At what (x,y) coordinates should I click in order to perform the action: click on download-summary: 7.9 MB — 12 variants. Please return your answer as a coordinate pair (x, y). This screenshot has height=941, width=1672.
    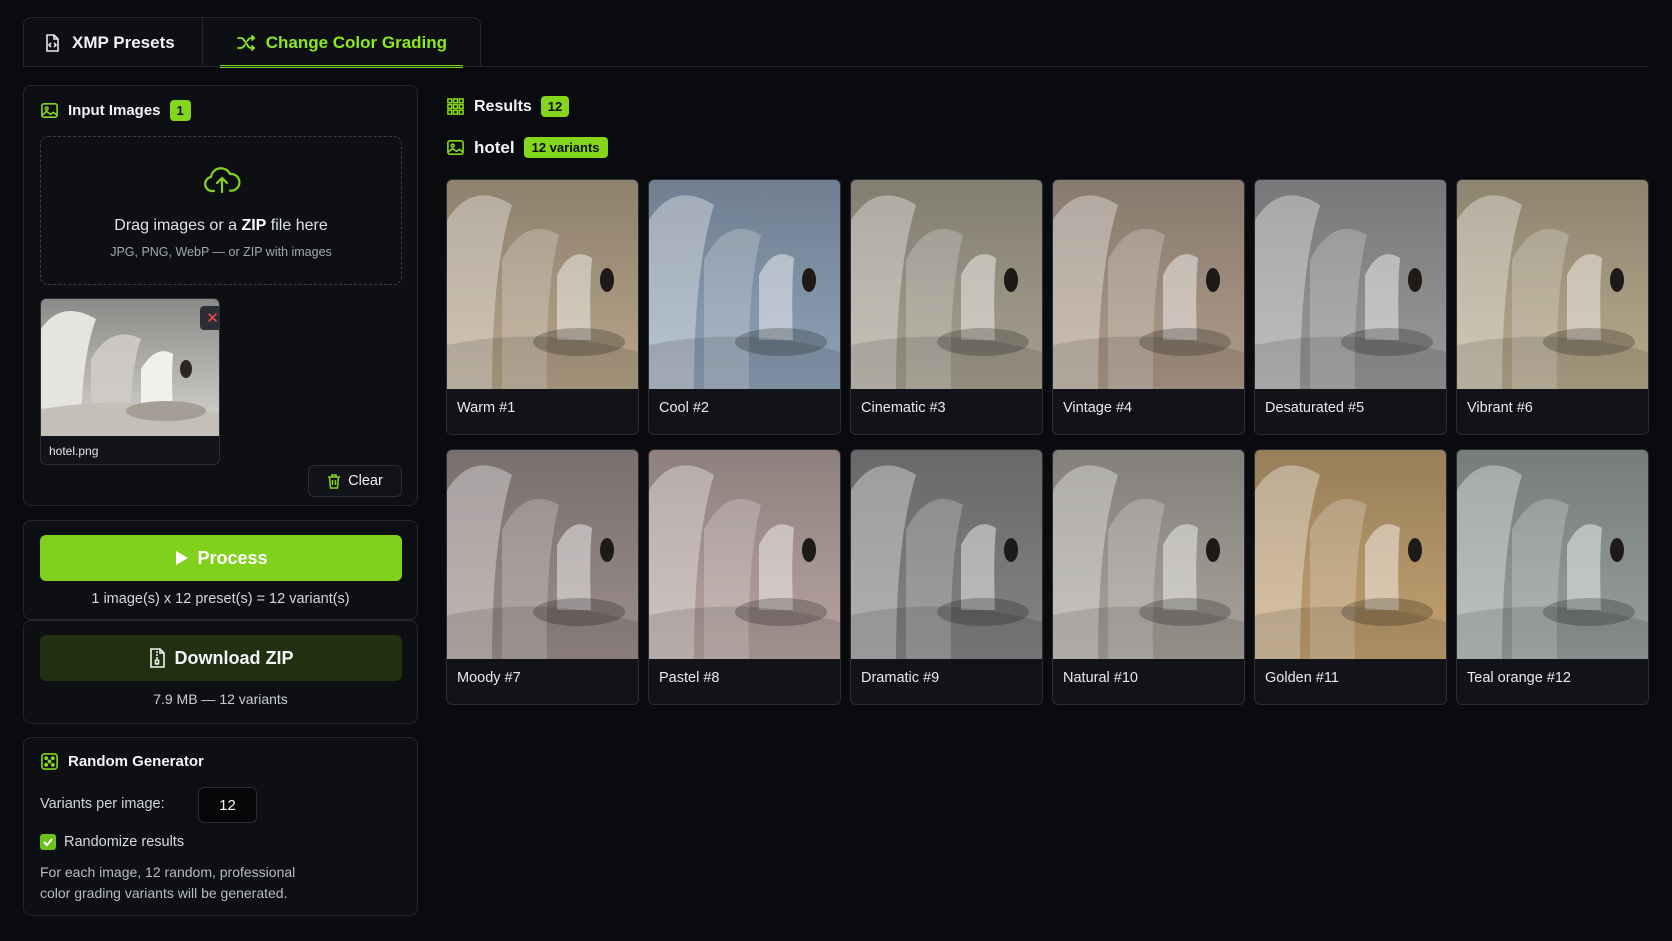
    Looking at the image, I should click on (220, 699).